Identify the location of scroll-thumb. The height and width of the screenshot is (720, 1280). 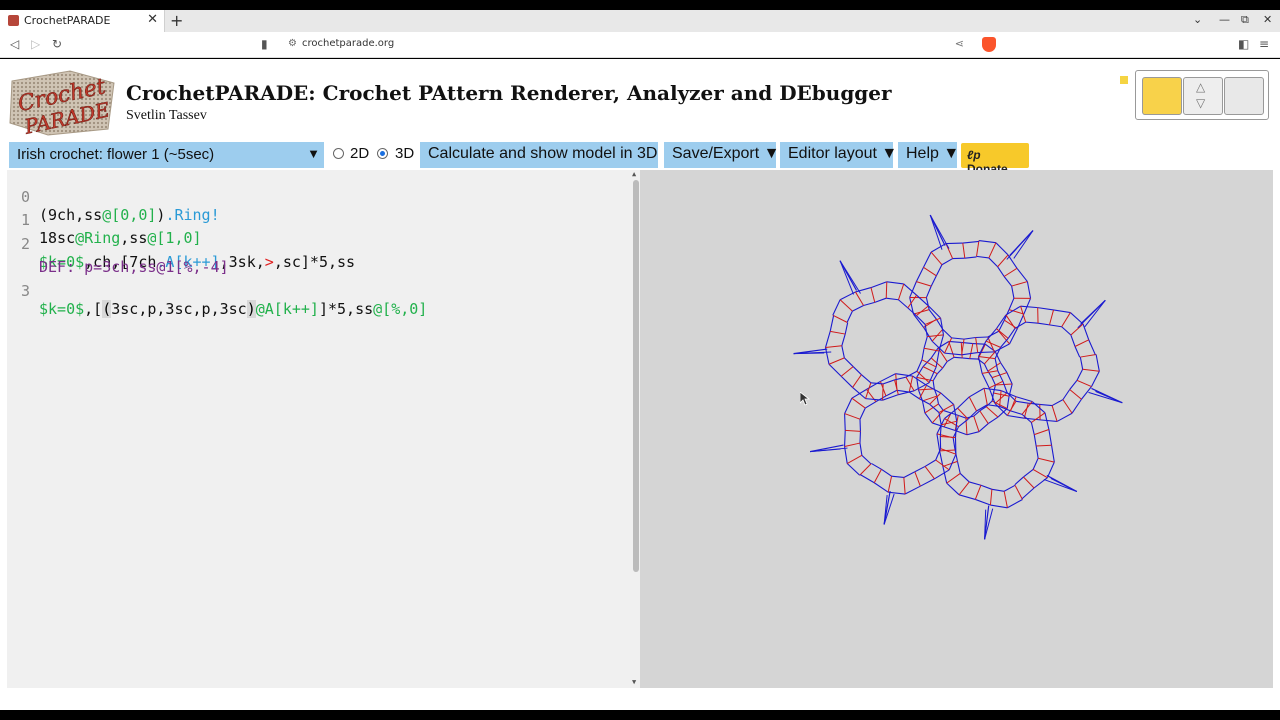
(636, 376).